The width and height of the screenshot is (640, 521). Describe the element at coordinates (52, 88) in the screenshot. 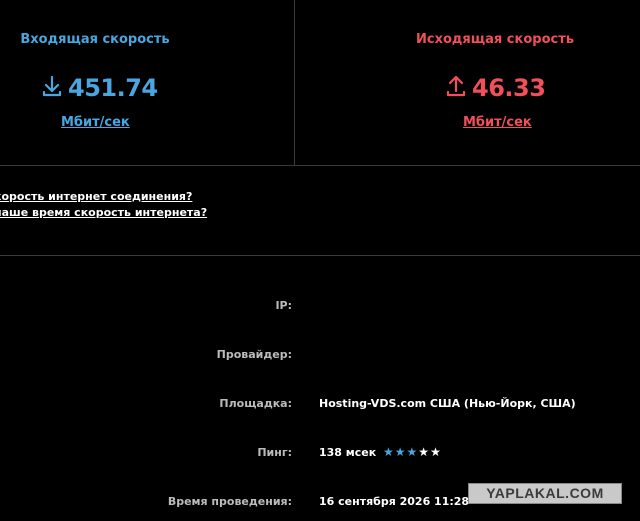

I see `download-arrow-icon` at that location.